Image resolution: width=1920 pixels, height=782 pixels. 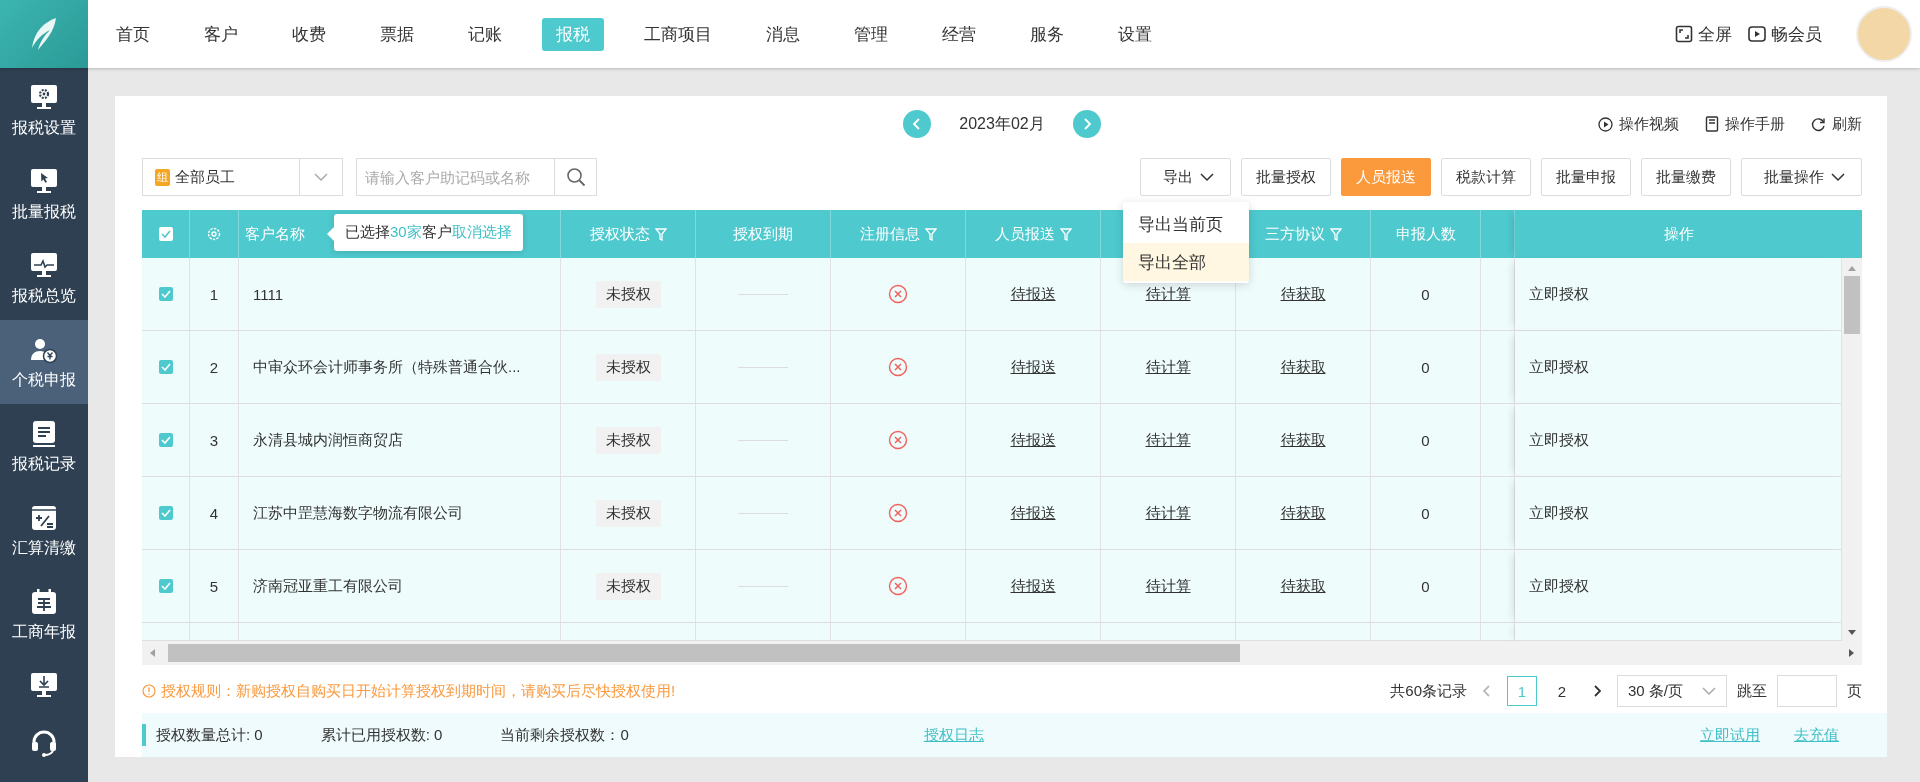 What do you see at coordinates (242, 177) in the screenshot?
I see `staff-select: 组 全部员工` at bounding box center [242, 177].